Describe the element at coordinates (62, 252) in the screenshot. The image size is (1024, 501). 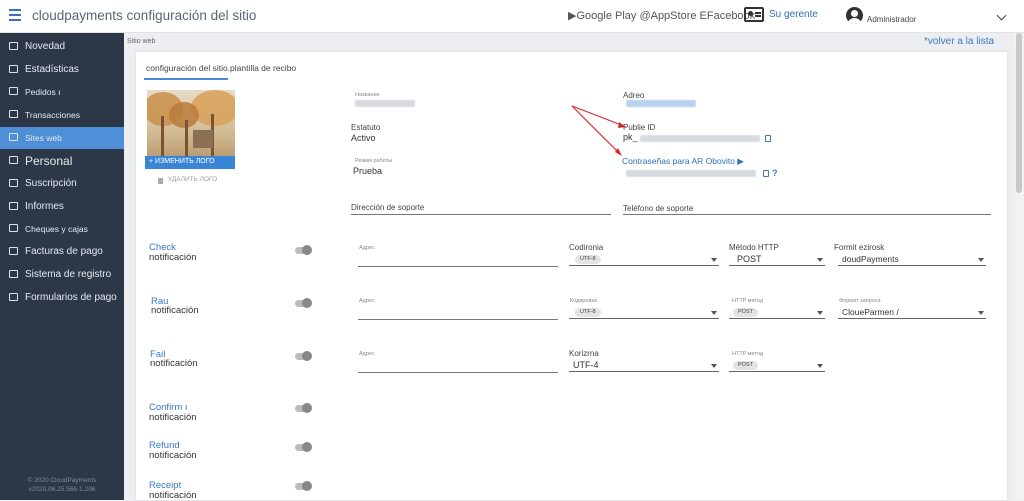
I see `sidebar-item-invoices: Facturas de pago` at that location.